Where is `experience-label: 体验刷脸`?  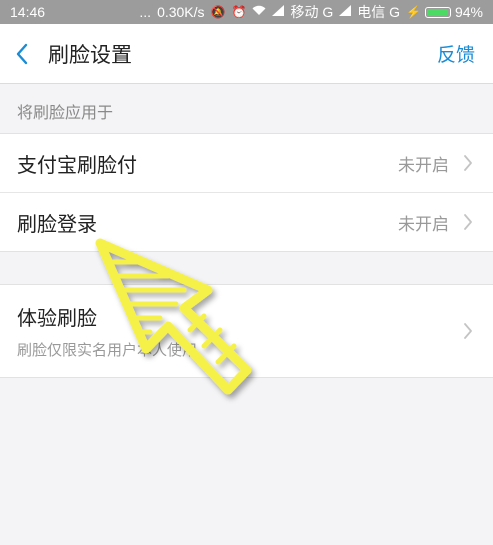 experience-label: 体验刷脸 is located at coordinates (57, 318).